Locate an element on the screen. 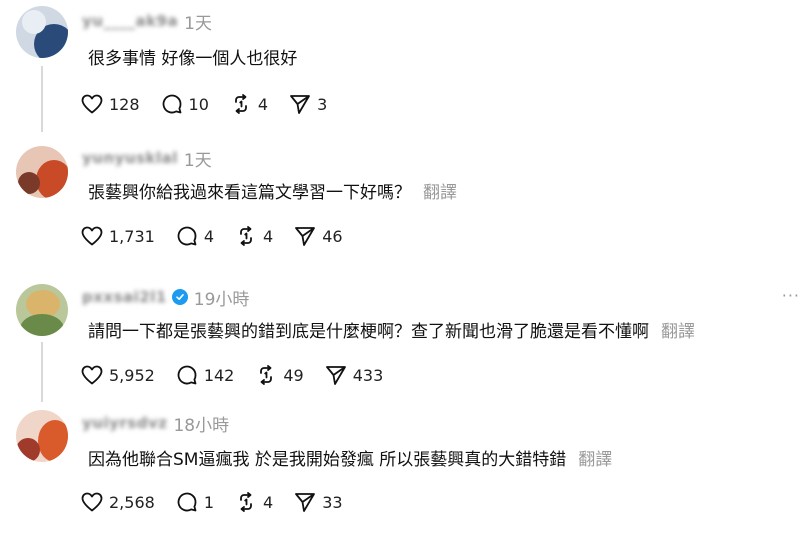 The image size is (800, 533). comment-text: 請問一下都是張藝興的錯到底是什麼梗啊？查了新聞也滑了脆還是看不懂啊 翻譯 is located at coordinates (391, 329).